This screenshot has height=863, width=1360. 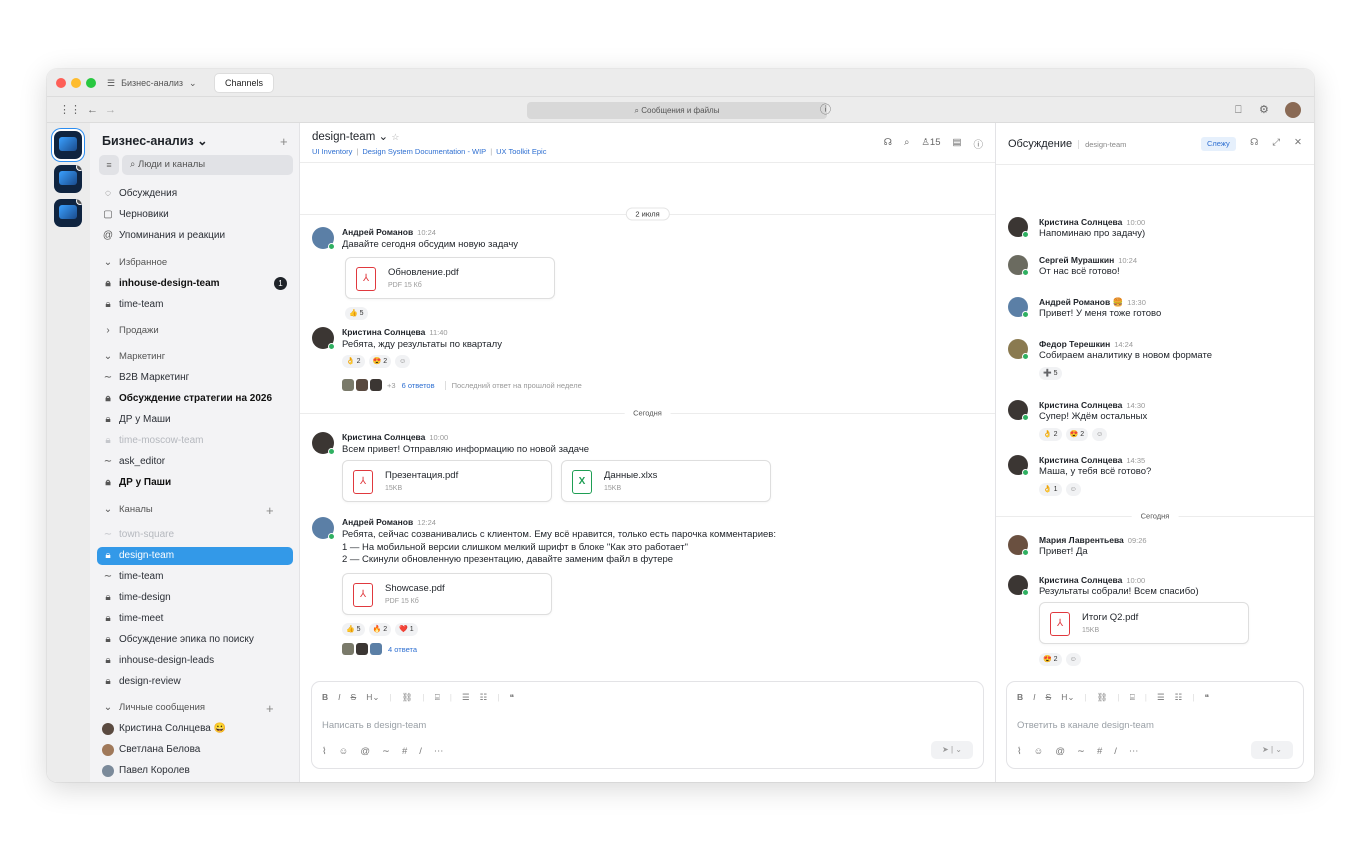 I want to click on search-icon: ⌕, so click(x=906, y=144).